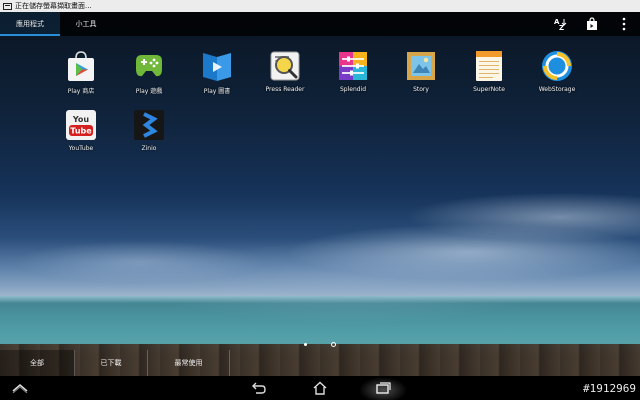 This screenshot has height=400, width=640. I want to click on app-label: WebStorage, so click(557, 89).